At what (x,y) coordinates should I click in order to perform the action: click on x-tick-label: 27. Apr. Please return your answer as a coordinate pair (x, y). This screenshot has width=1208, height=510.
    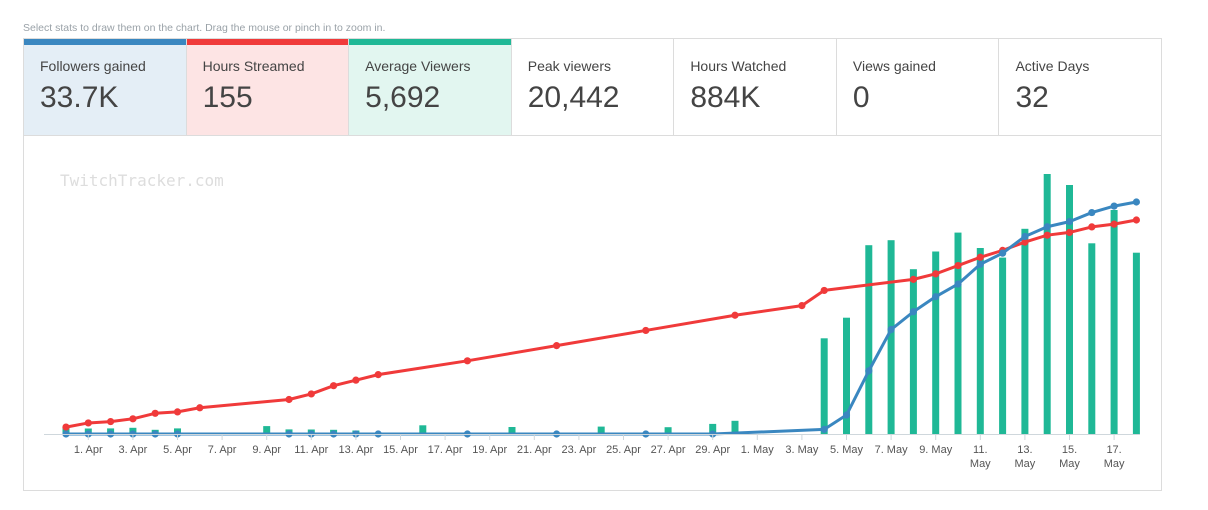
    Looking at the image, I should click on (668, 450).